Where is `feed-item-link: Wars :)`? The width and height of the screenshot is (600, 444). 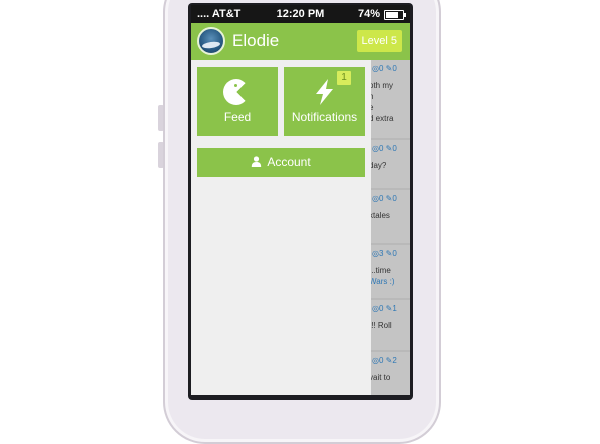 feed-item-link: Wars :) is located at coordinates (381, 281).